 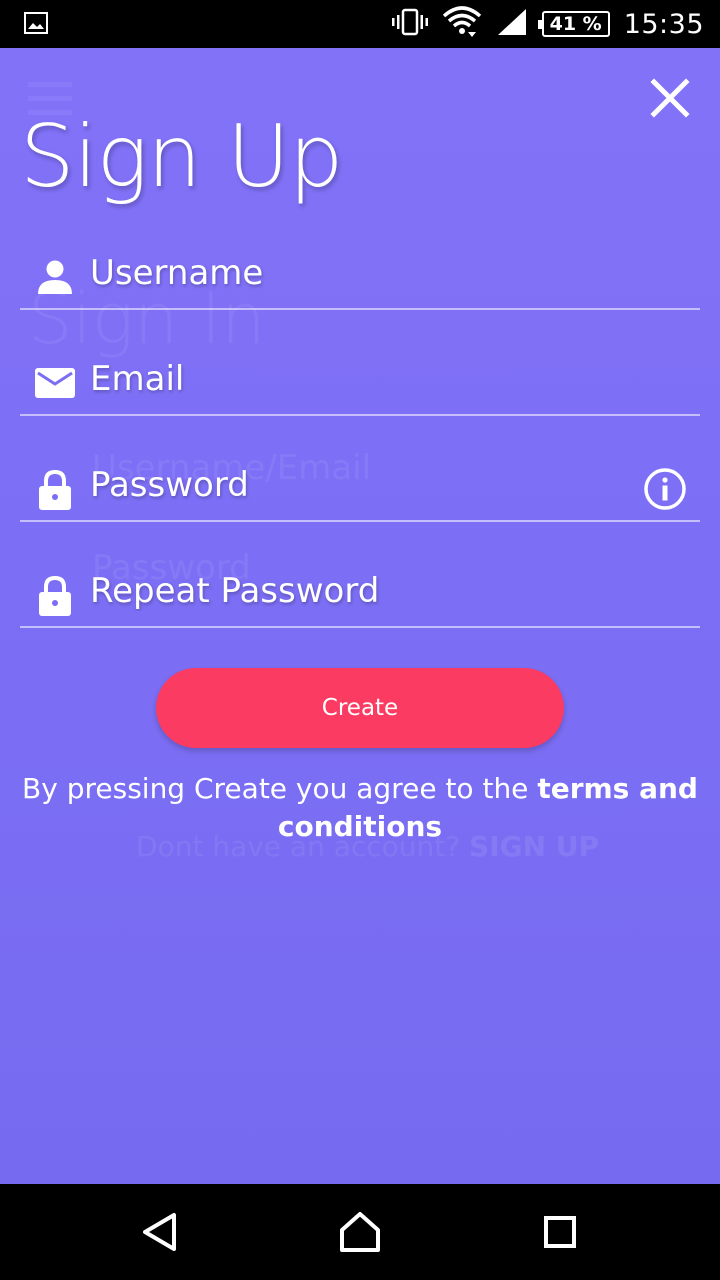 I want to click on close-button, so click(x=670, y=98).